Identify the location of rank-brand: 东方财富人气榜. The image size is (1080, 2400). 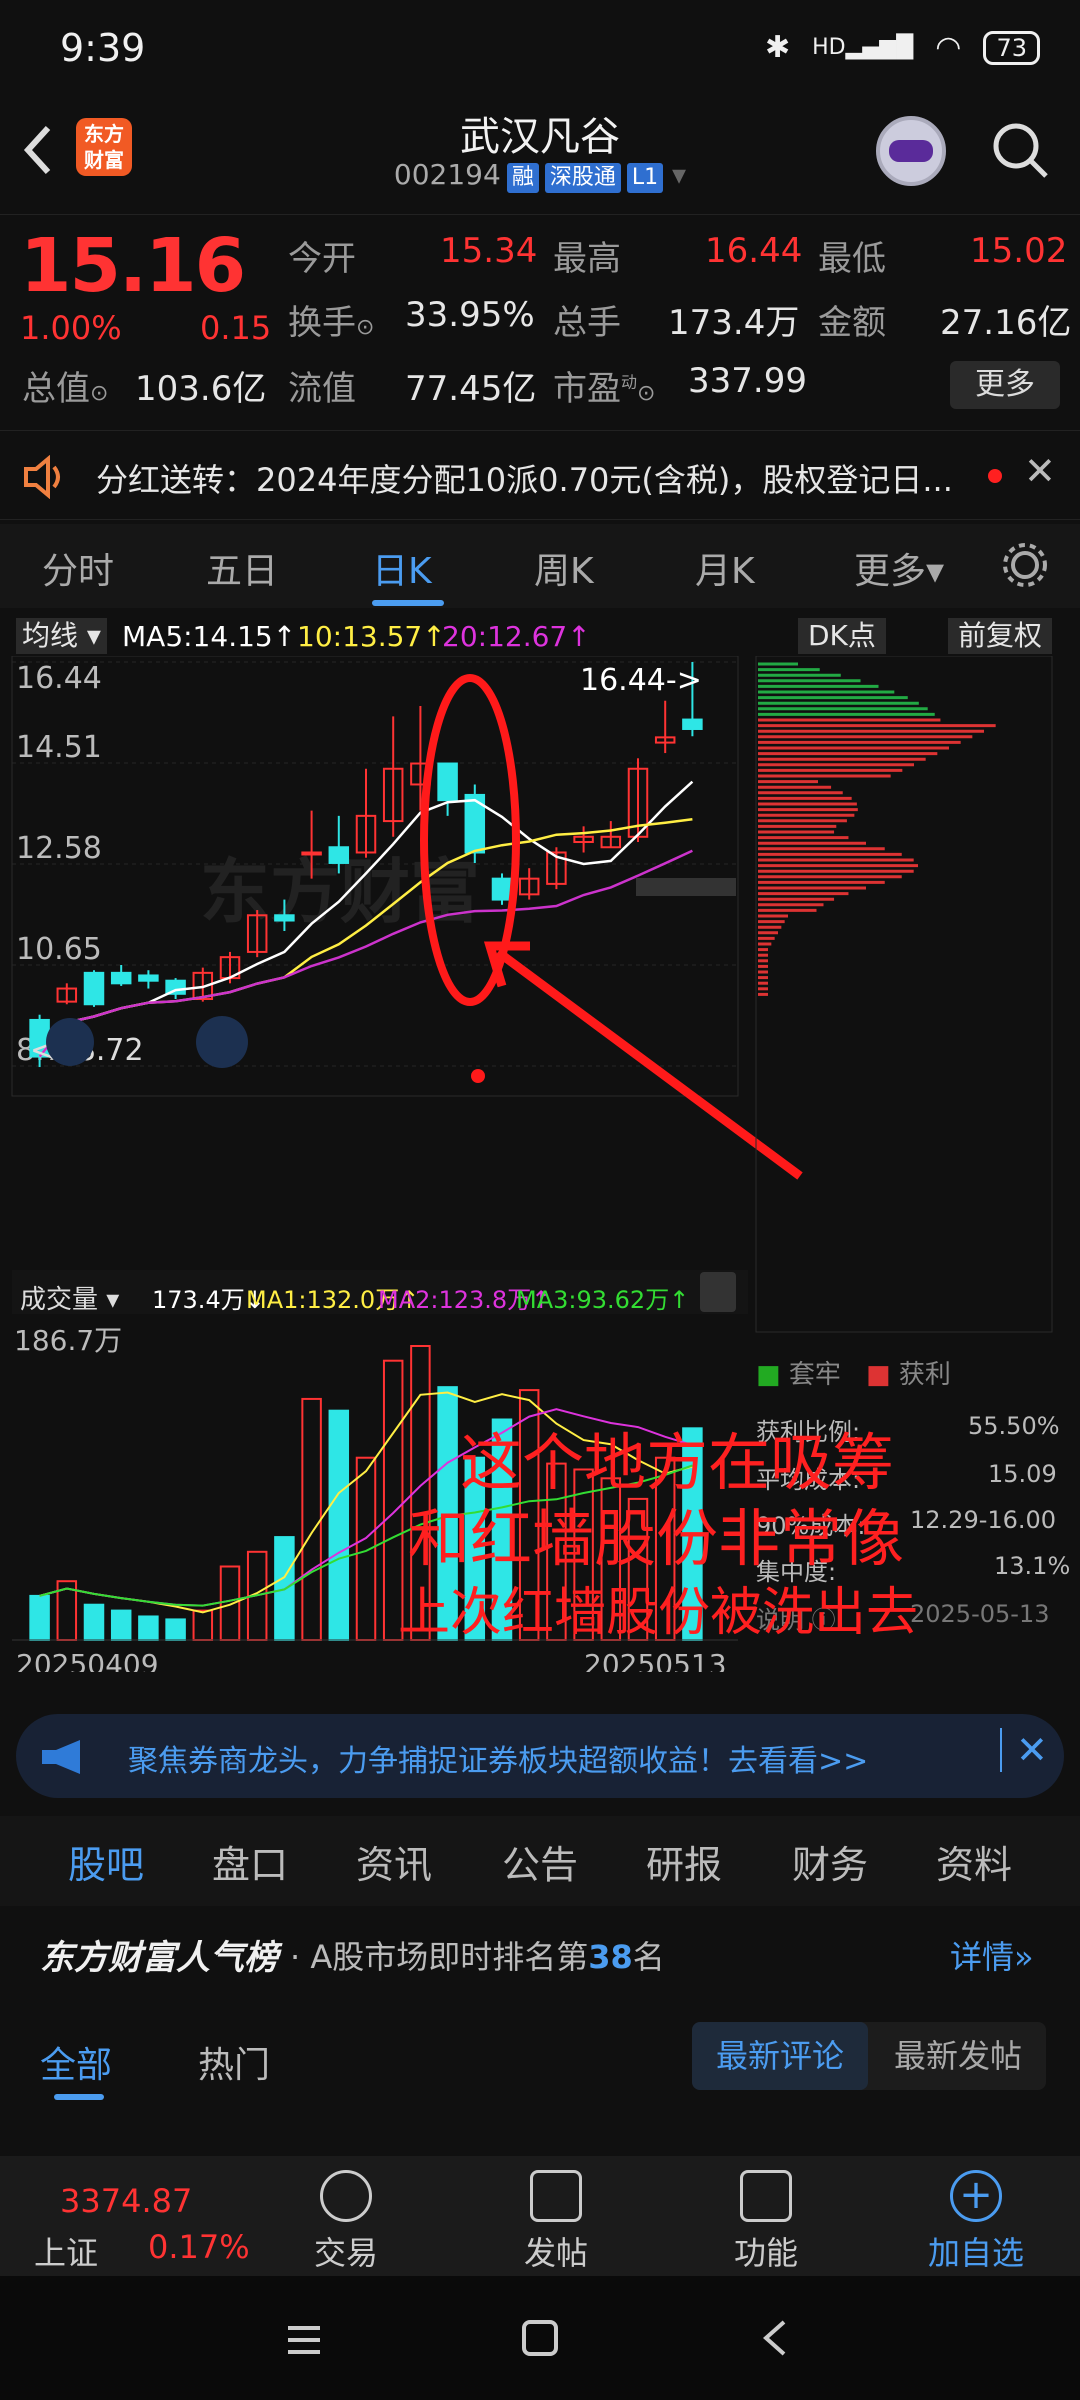
(159, 1958).